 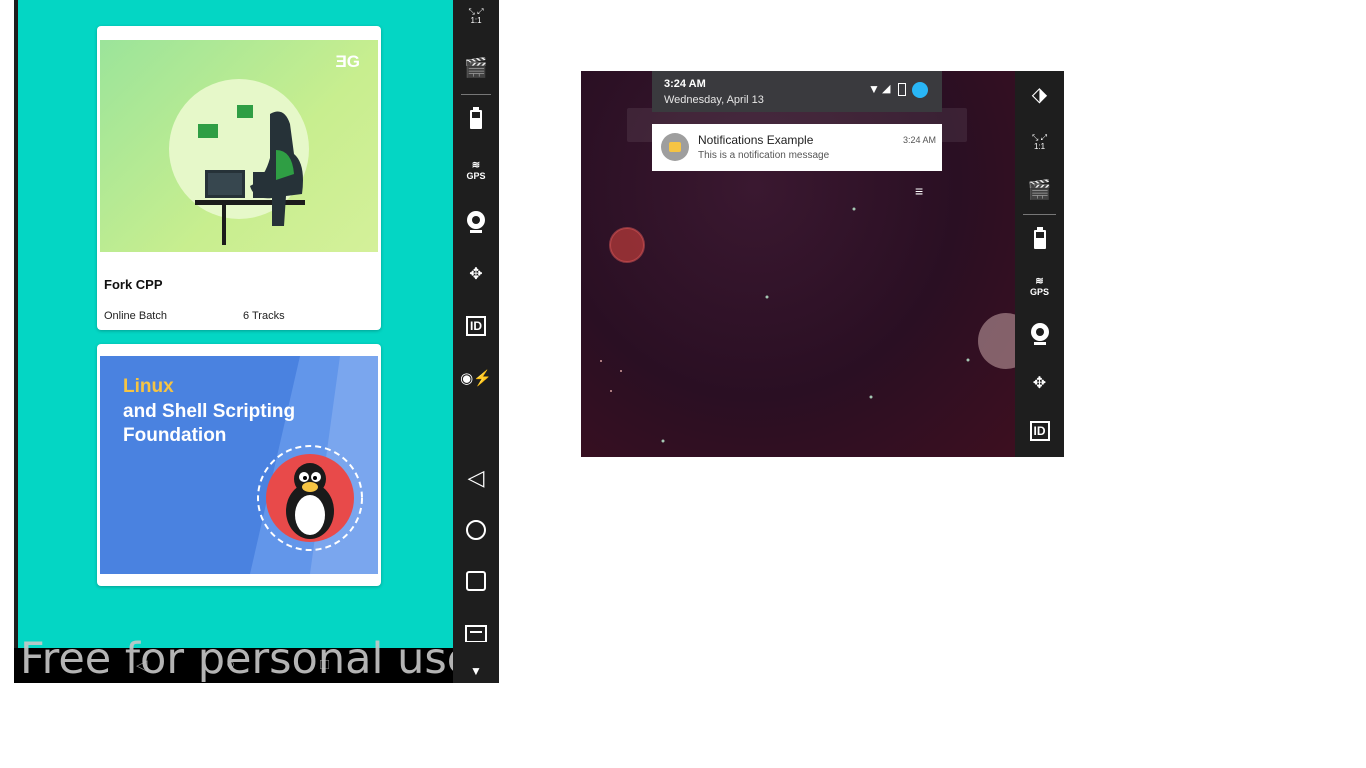 What do you see at coordinates (920, 90) in the screenshot?
I see `account-icon` at bounding box center [920, 90].